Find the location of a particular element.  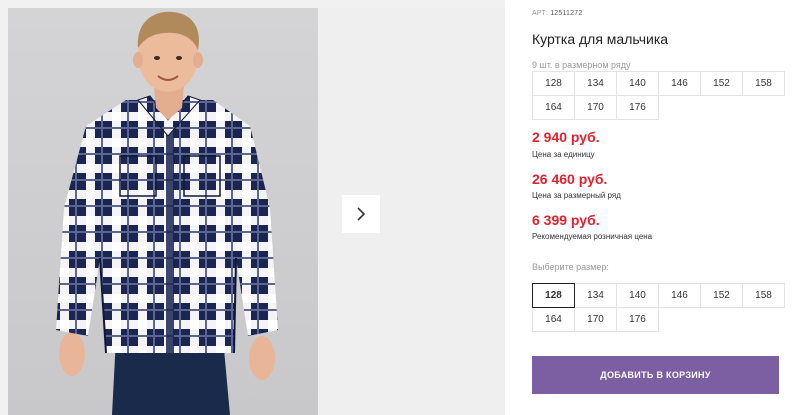

retail-price: 6 399 руб. is located at coordinates (566, 220).